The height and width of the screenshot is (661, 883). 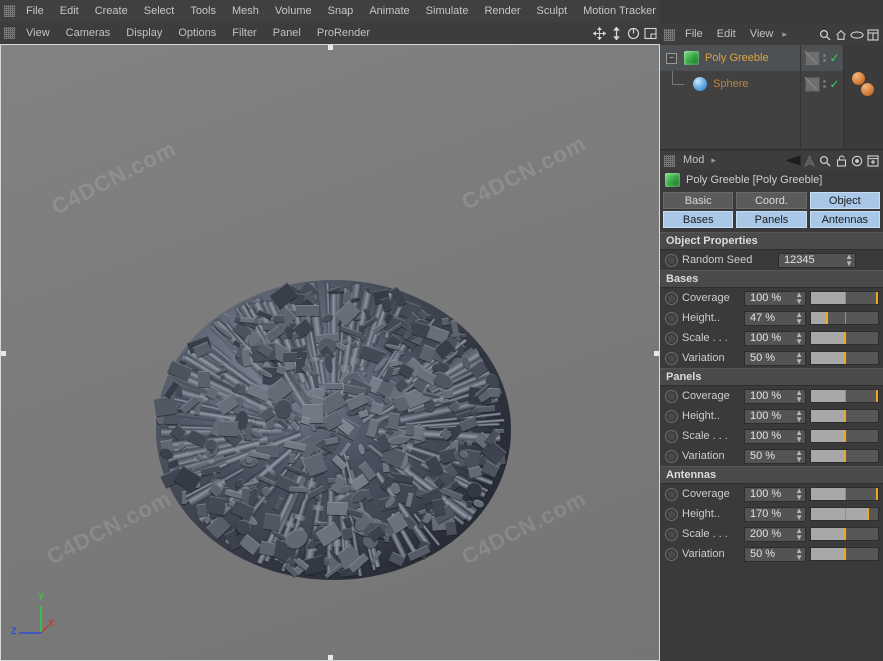 What do you see at coordinates (159, 11) in the screenshot?
I see `menu-select: Select` at bounding box center [159, 11].